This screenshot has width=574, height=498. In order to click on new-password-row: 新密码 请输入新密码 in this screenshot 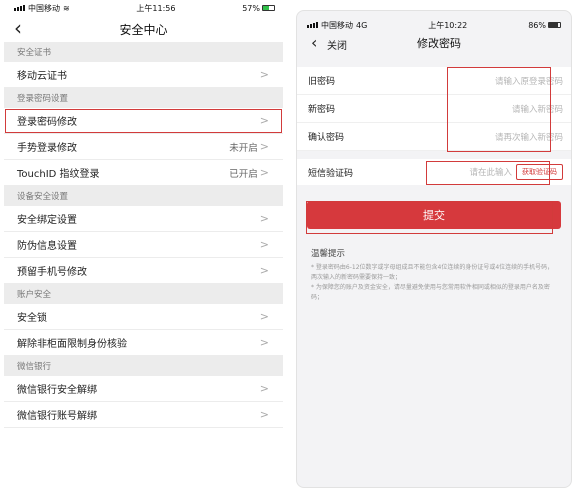, I will do `click(434, 109)`.